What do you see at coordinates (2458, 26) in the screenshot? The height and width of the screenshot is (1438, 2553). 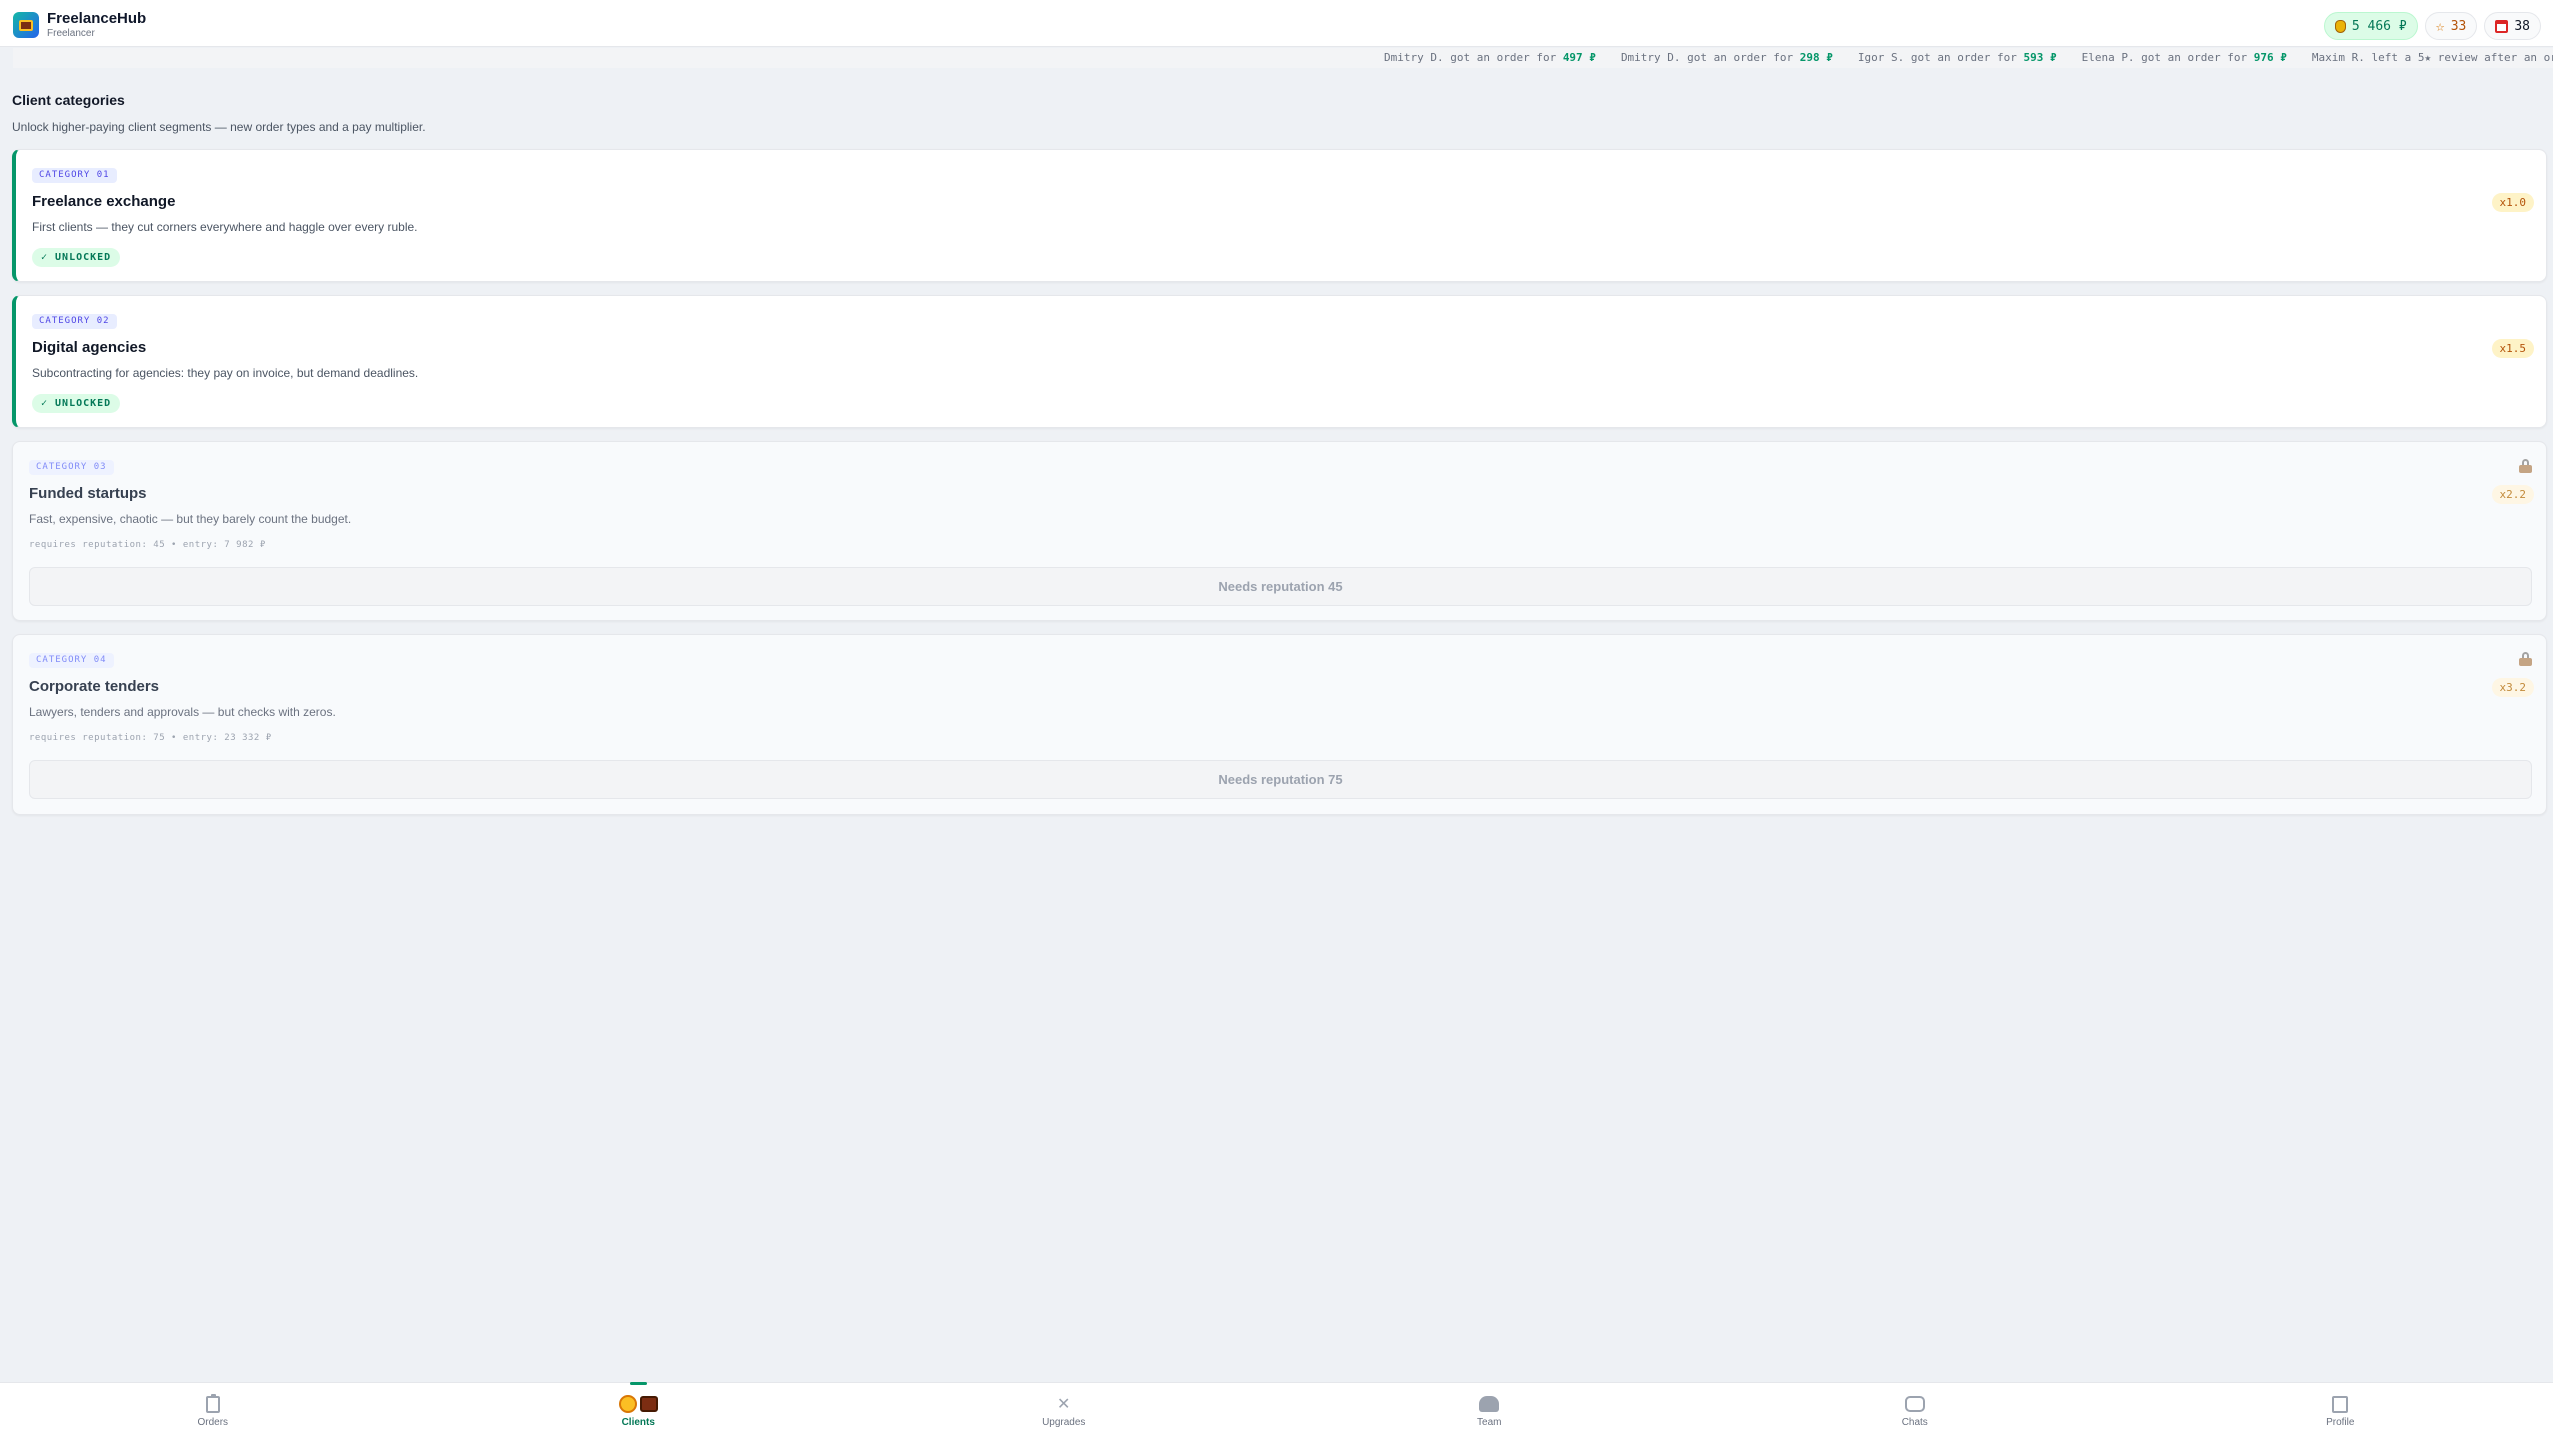 I see `reputation-value: 33` at bounding box center [2458, 26].